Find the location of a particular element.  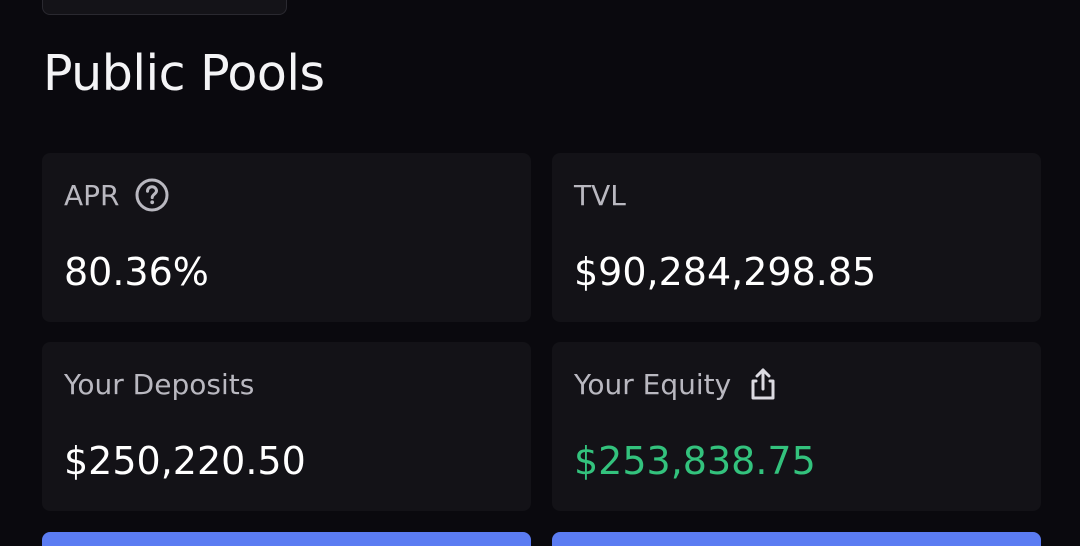

top-control is located at coordinates (164, 7).